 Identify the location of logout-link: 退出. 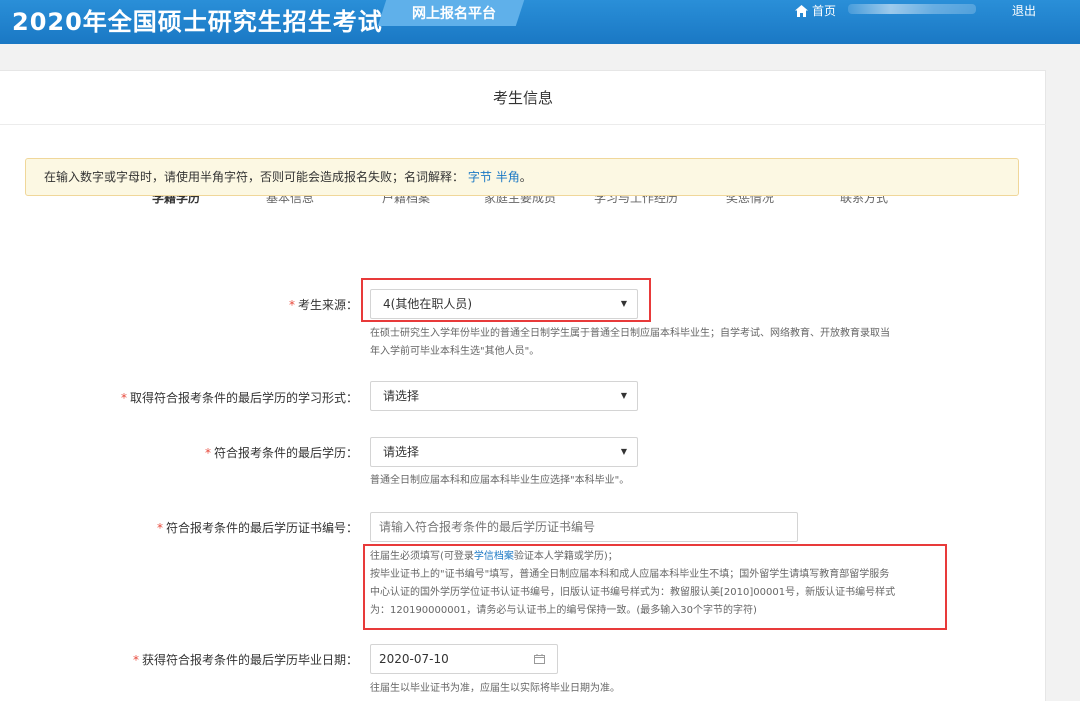
(1024, 10).